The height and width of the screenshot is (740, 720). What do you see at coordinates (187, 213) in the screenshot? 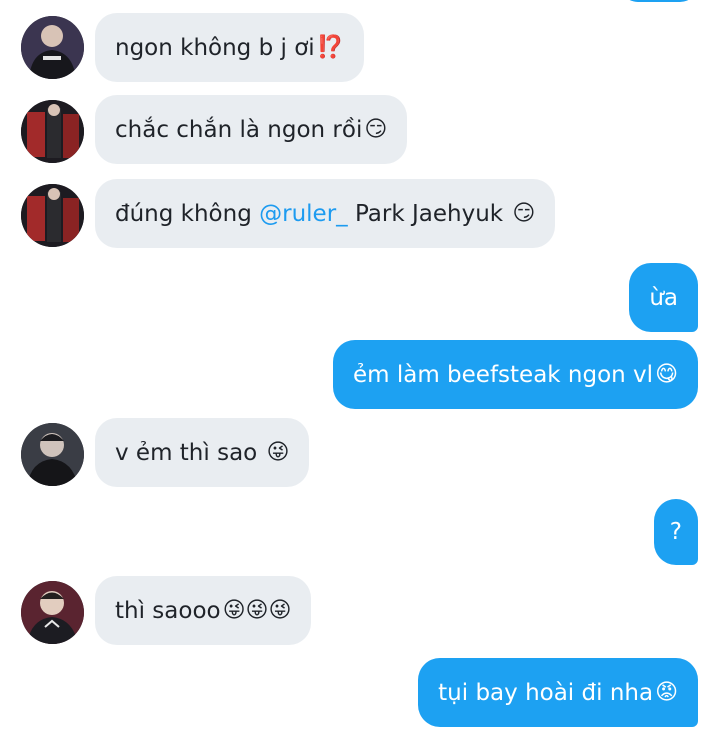
I see `message-text: đúng không` at bounding box center [187, 213].